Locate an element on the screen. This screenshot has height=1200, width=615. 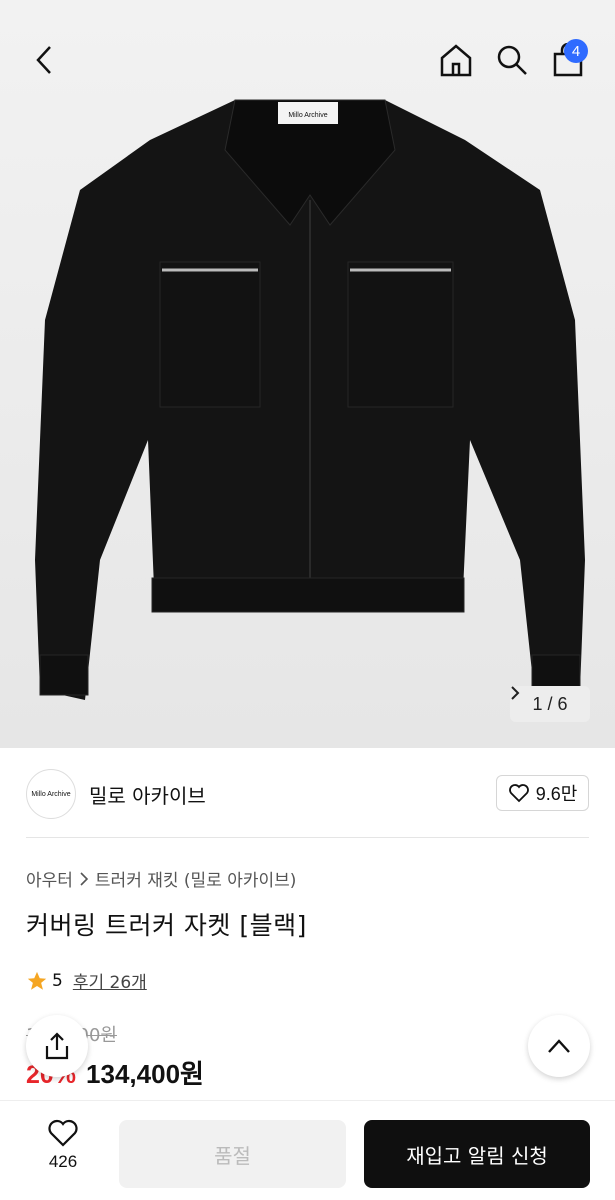
star-icon is located at coordinates (37, 980).